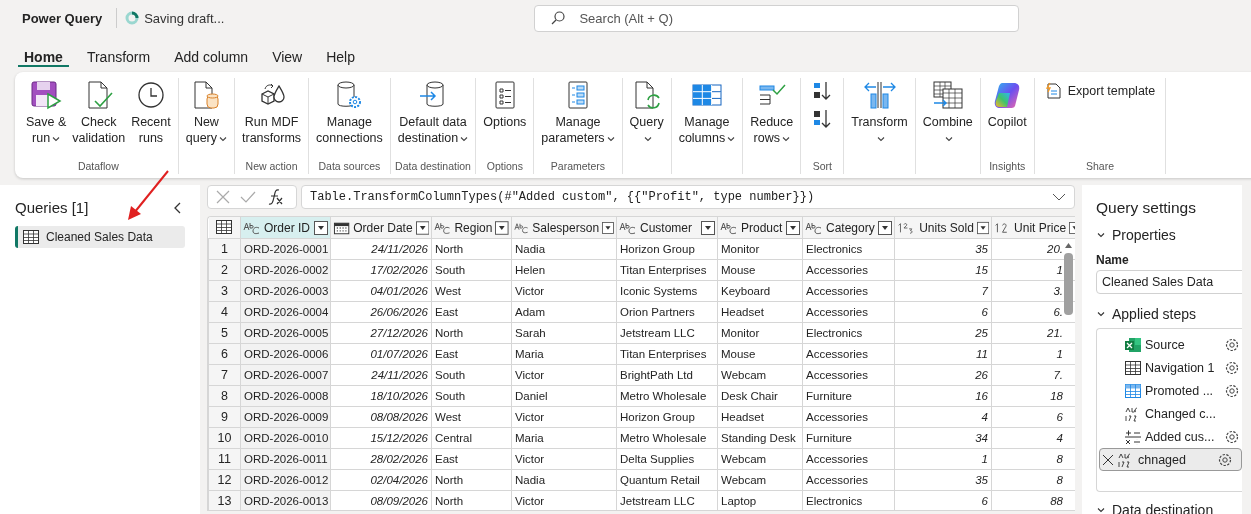  Describe the element at coordinates (349, 113) in the screenshot. I see `ribbon-button: Manage connections` at that location.